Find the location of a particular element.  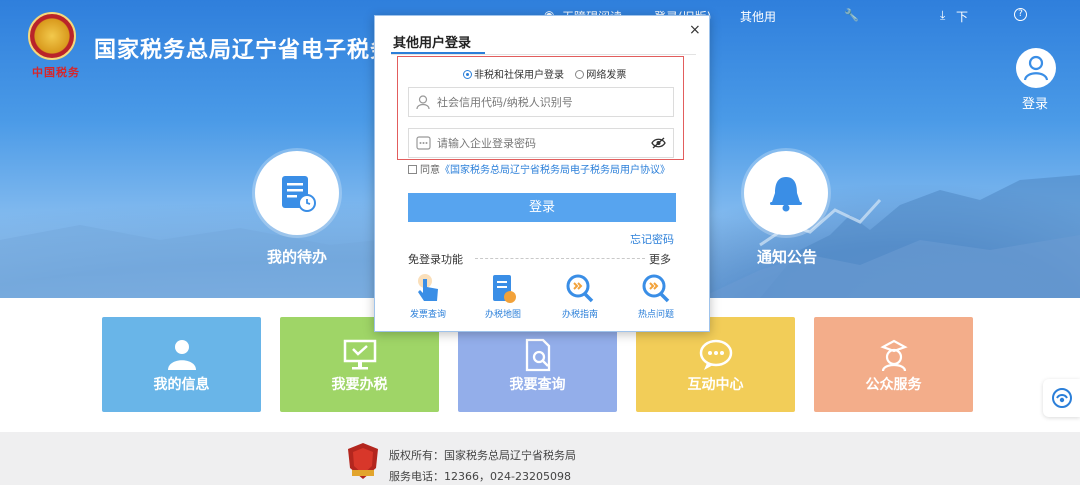

floating-assistant-button is located at coordinates (1061, 398).